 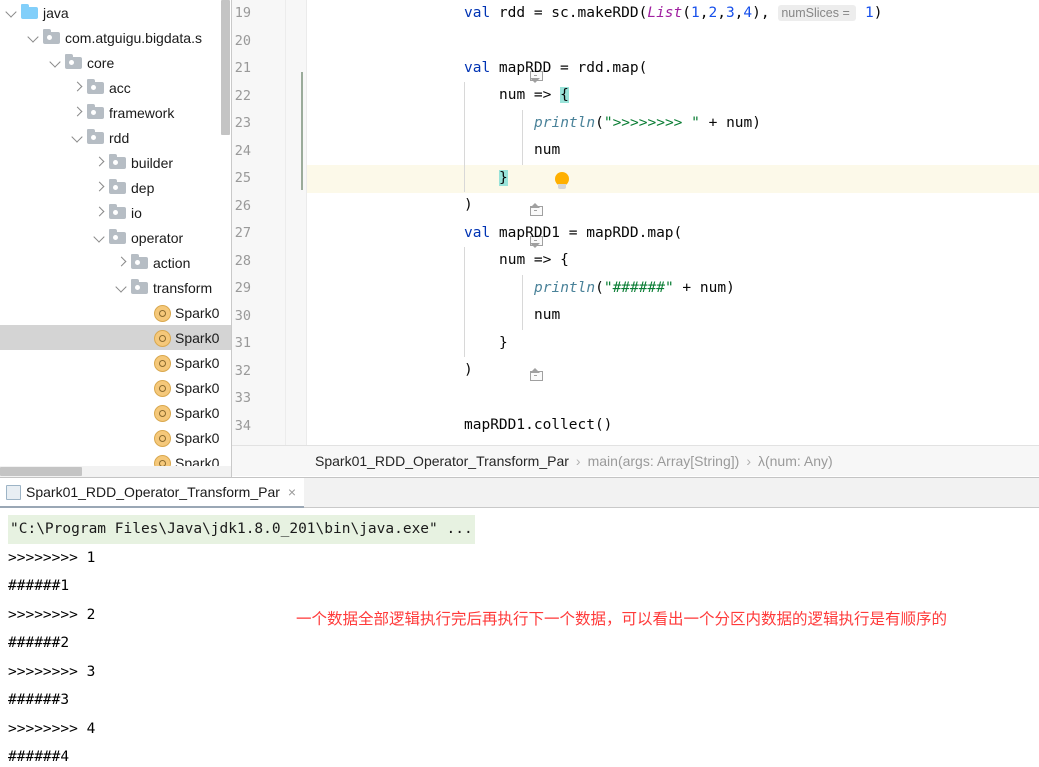 What do you see at coordinates (242, 425) in the screenshot?
I see `line-number-34: 34` at bounding box center [242, 425].